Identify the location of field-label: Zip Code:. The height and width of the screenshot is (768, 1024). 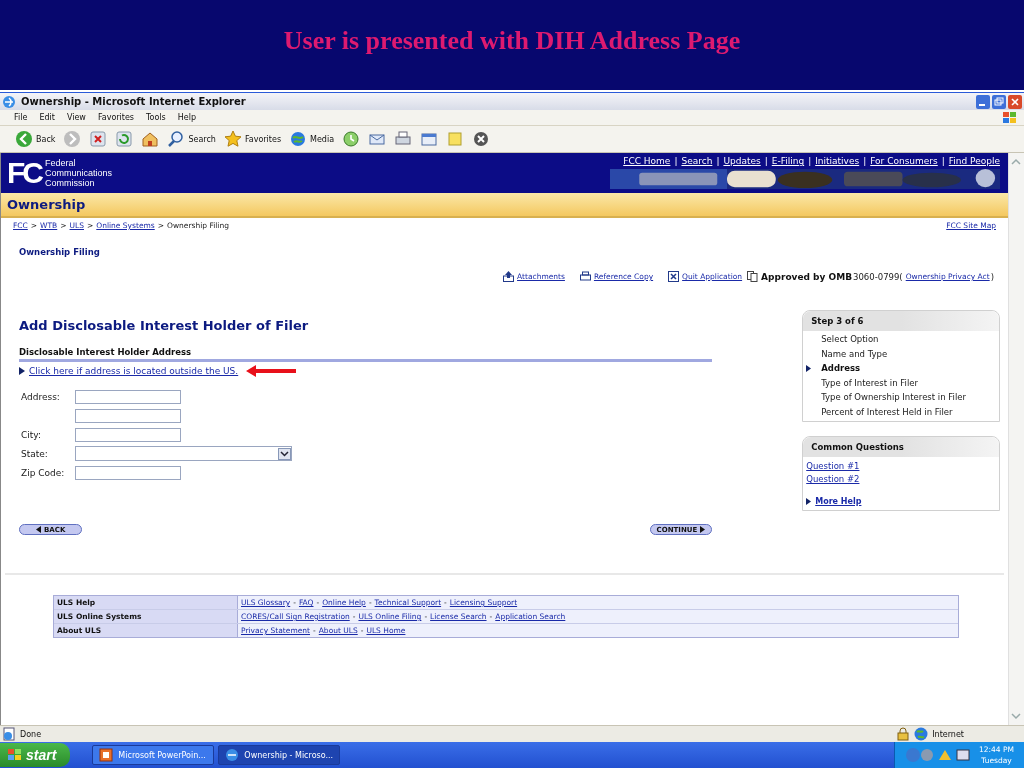
(43, 472).